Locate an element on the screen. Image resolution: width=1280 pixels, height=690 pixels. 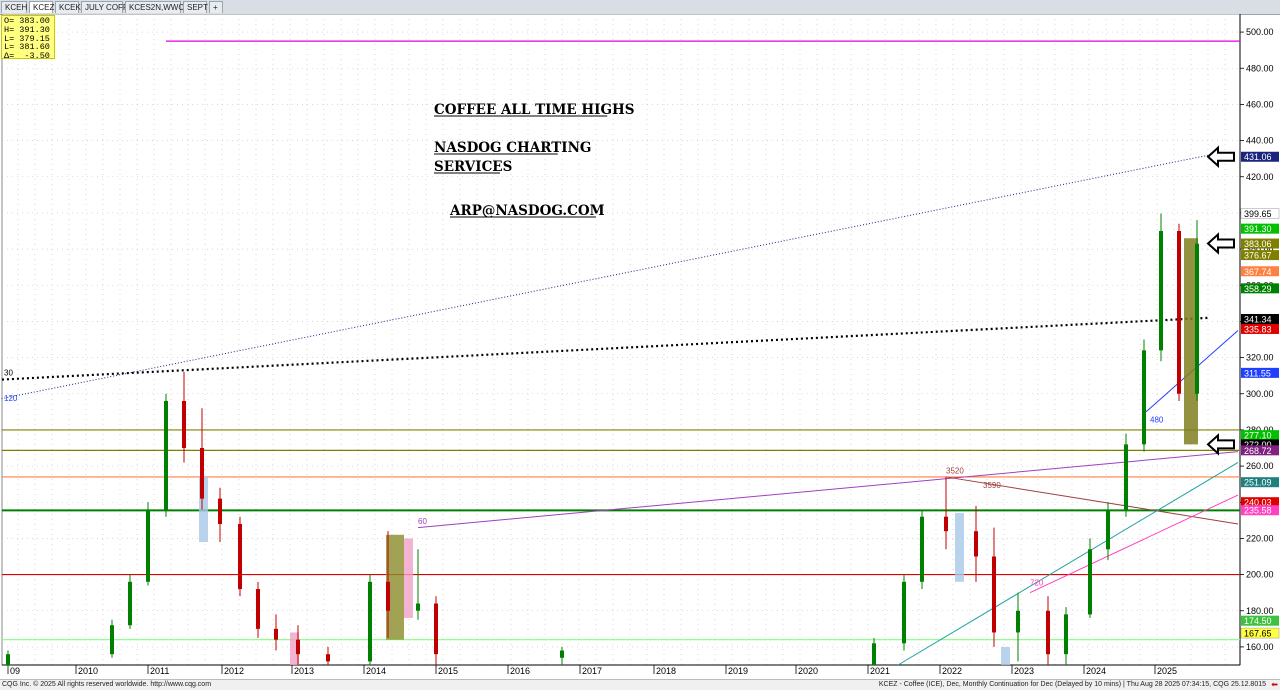
symbol-tab: KCEZ is located at coordinates (41, 7).